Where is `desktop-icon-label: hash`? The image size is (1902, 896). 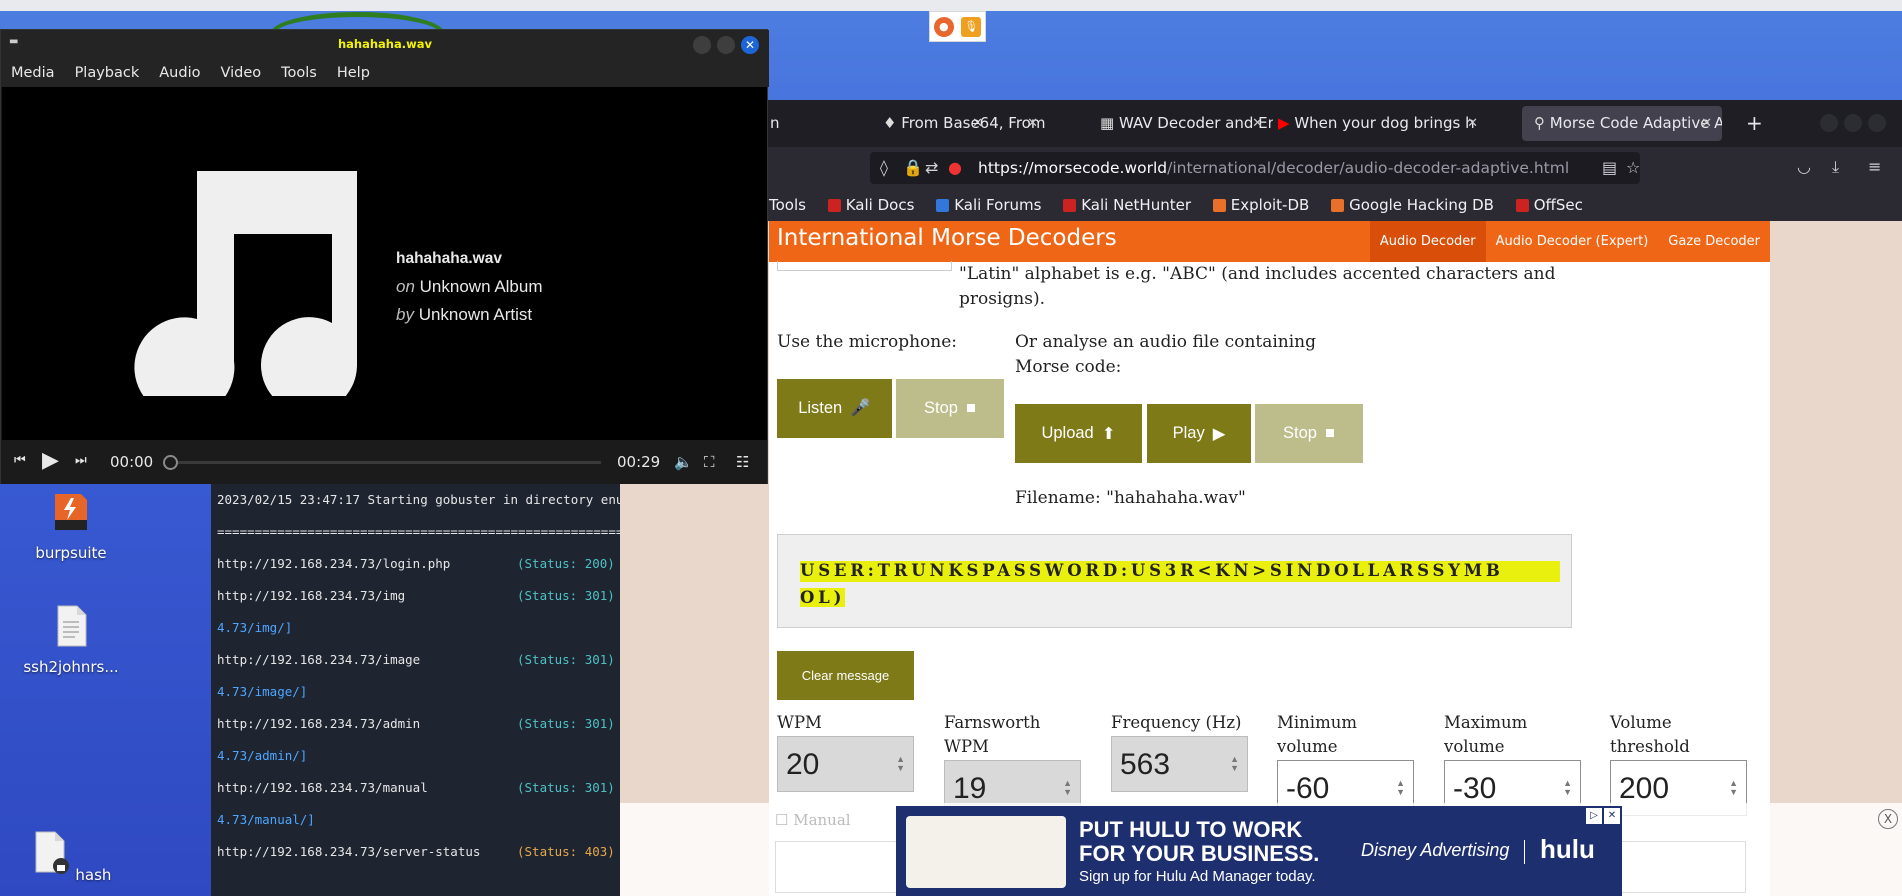 desktop-icon-label: hash is located at coordinates (93, 875).